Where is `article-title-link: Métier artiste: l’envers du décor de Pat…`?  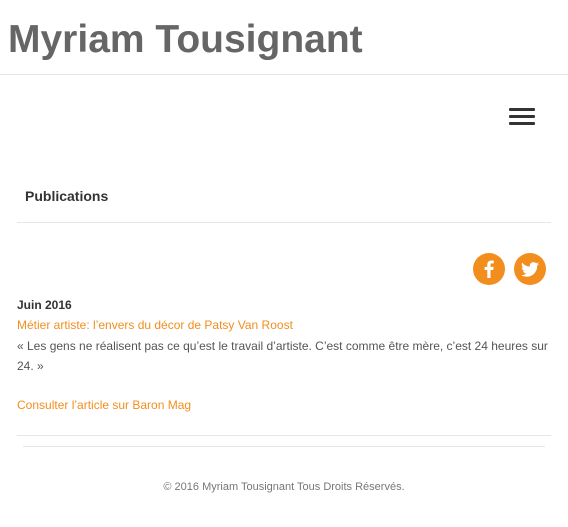
article-title-link: Métier artiste: l’envers du décor de Pat… is located at coordinates (155, 325).